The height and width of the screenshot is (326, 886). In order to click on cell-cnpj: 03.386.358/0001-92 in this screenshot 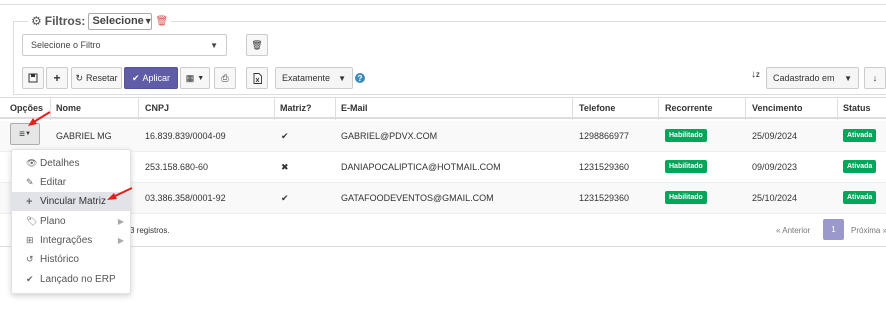, I will do `click(185, 198)`.